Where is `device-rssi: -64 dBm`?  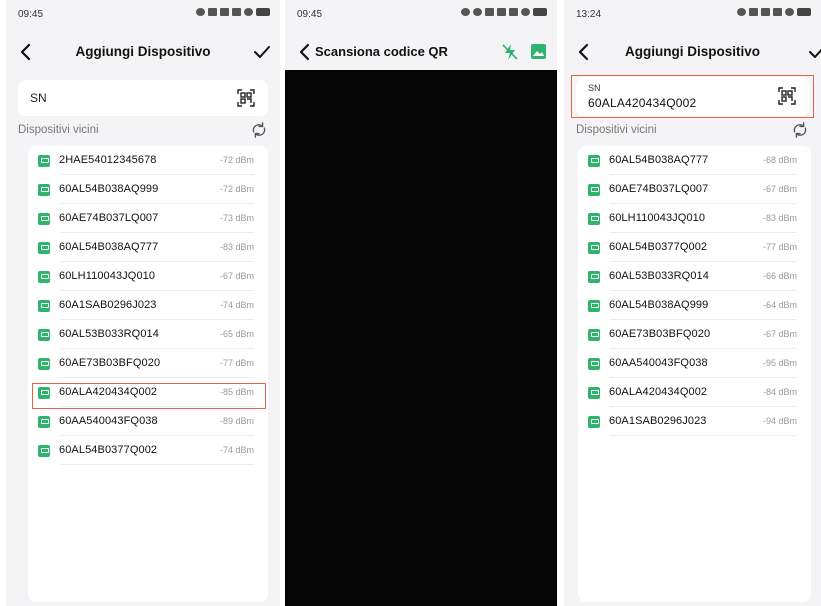 device-rssi: -64 dBm is located at coordinates (779, 305).